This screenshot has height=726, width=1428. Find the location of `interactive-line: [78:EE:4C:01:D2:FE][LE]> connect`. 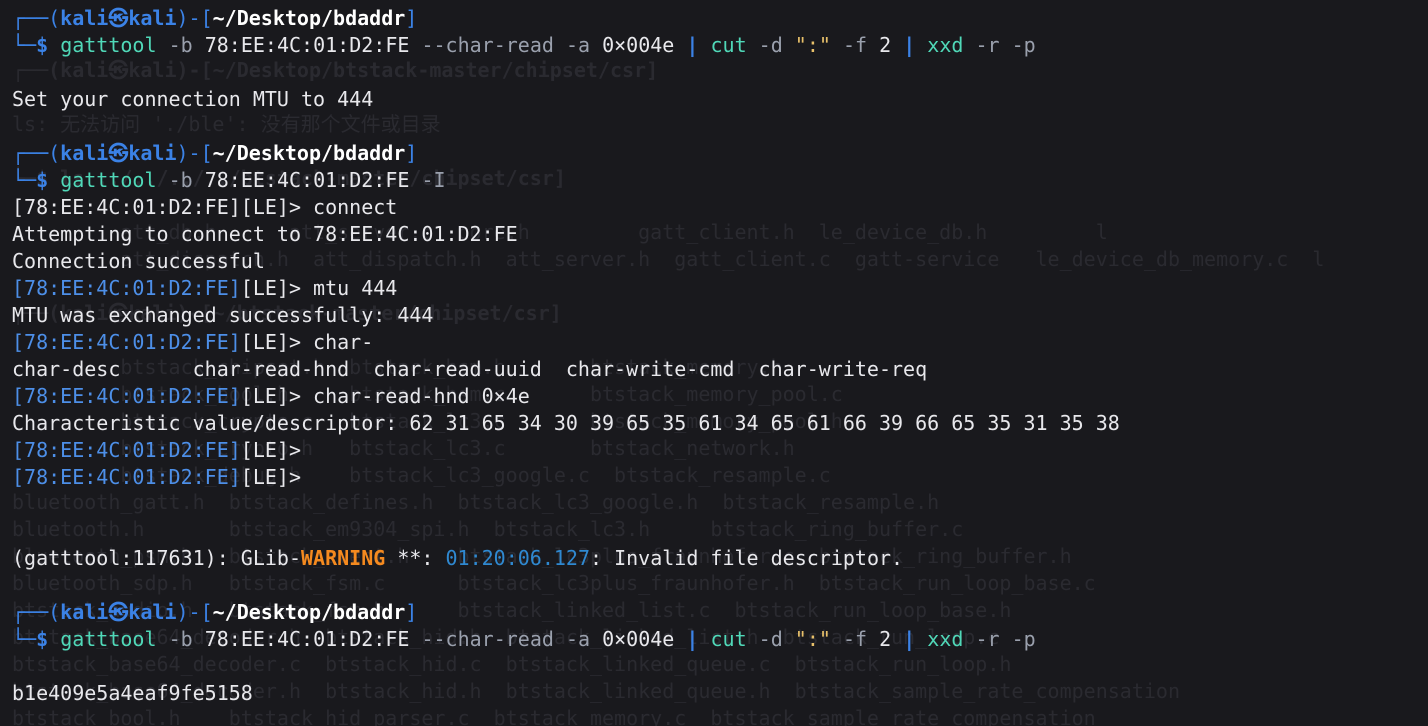

interactive-line: [78:EE:4C:01:D2:FE][LE]> connect is located at coordinates (204, 207).